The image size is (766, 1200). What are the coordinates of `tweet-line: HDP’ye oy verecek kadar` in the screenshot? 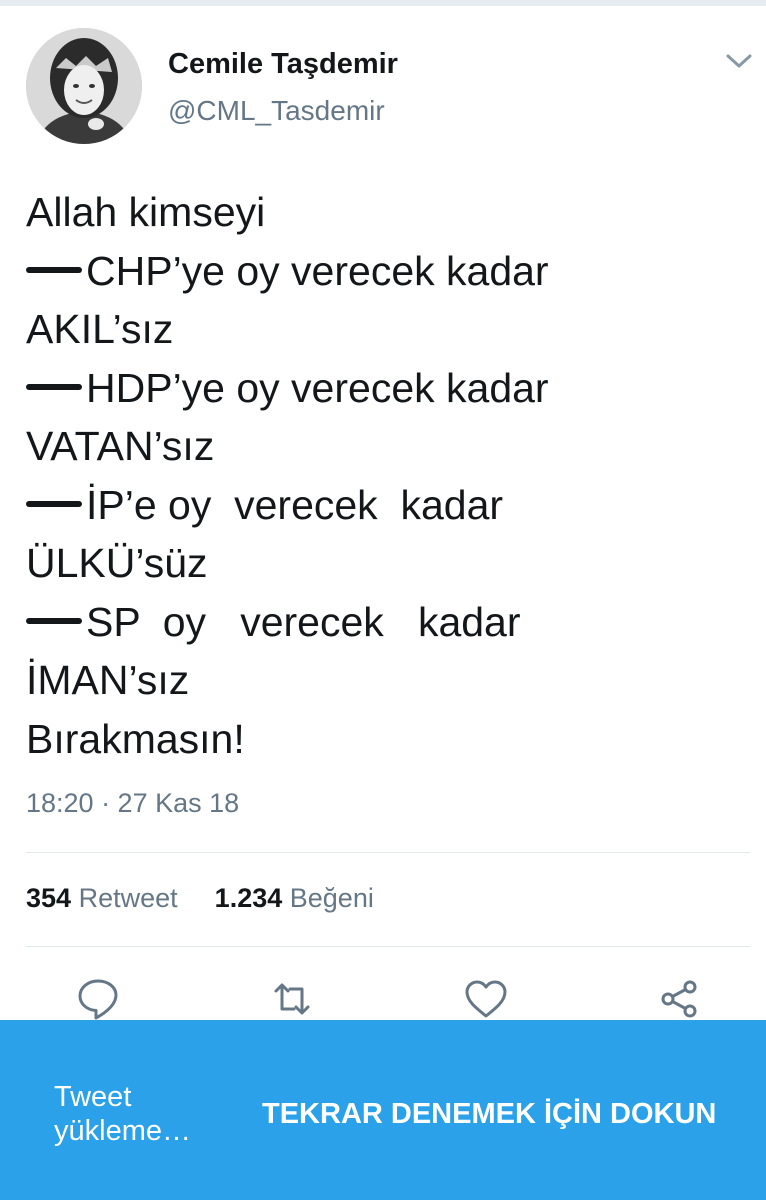 It's located at (386, 388).